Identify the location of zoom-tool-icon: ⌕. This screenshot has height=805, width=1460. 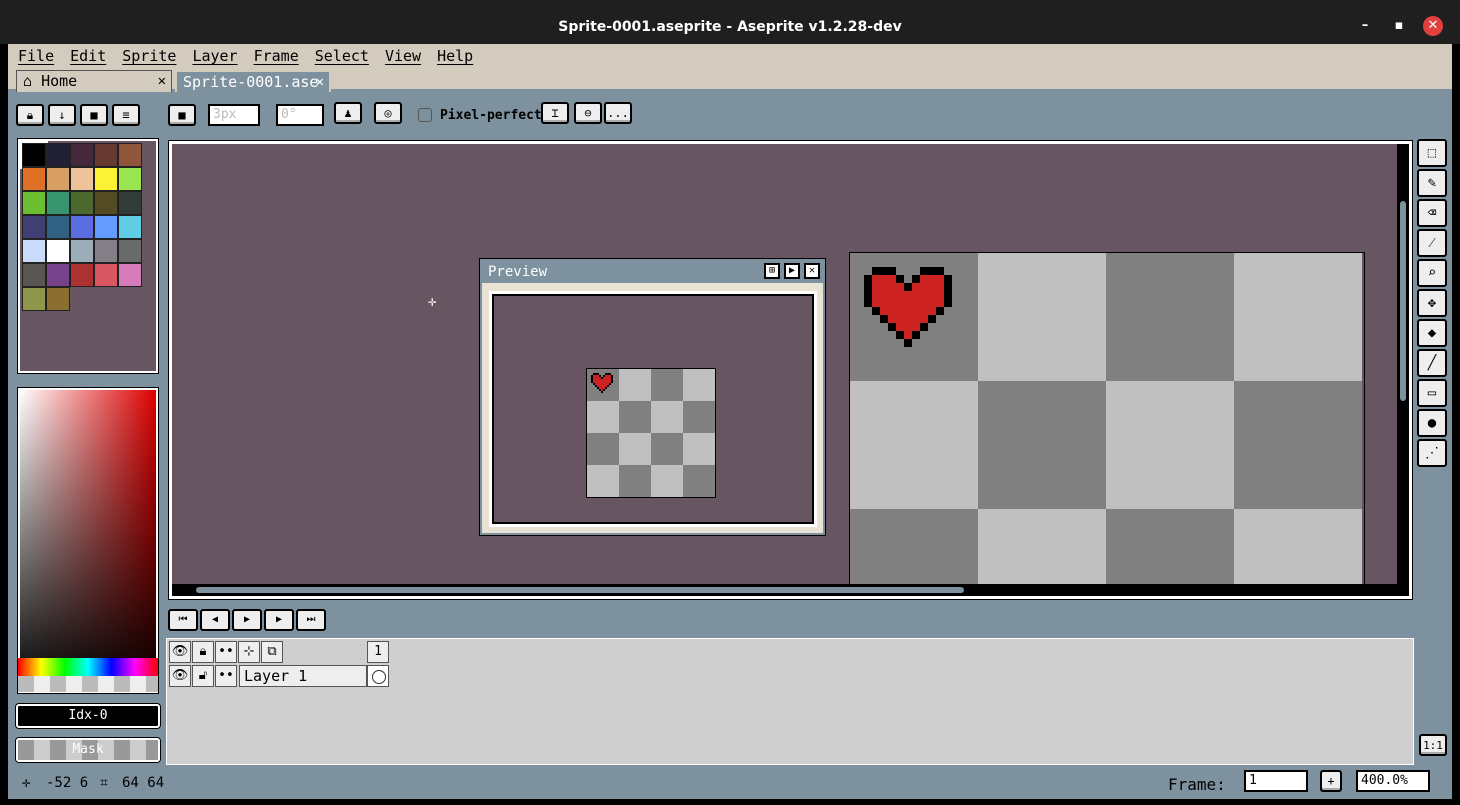
(1432, 273).